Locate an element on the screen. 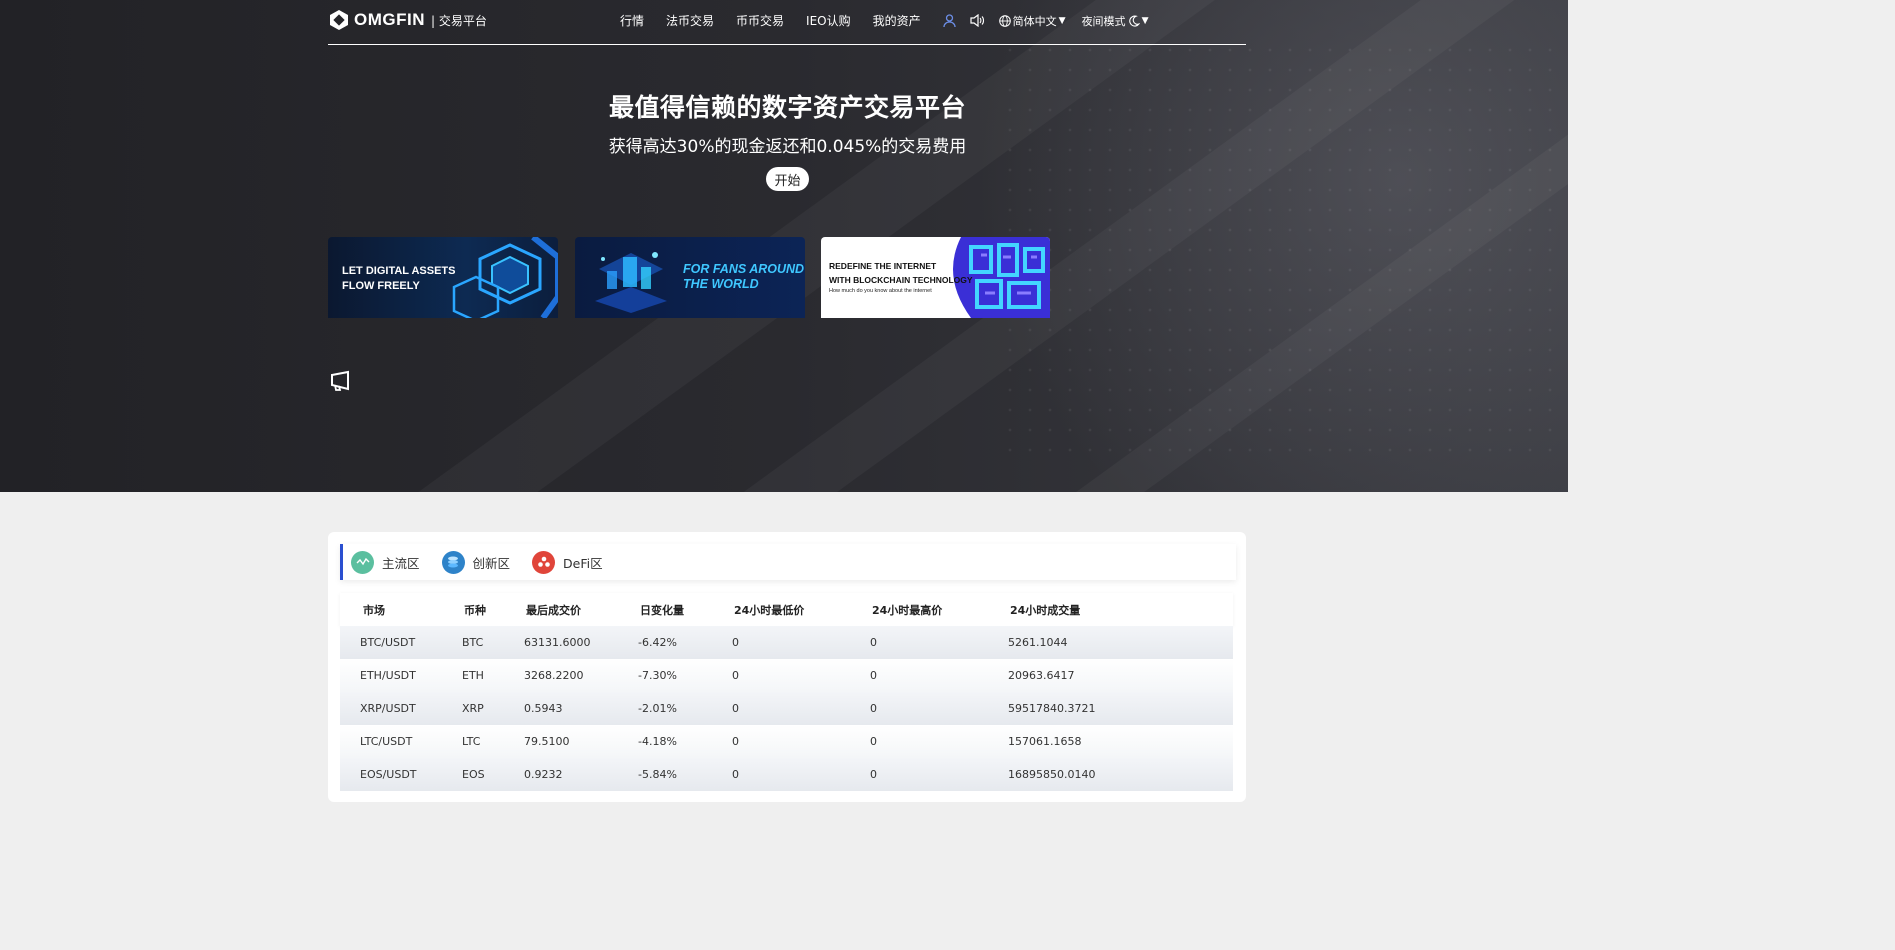 Image resolution: width=1895 pixels, height=950 pixels. nav-link-assets: 我的资产 is located at coordinates (897, 20).